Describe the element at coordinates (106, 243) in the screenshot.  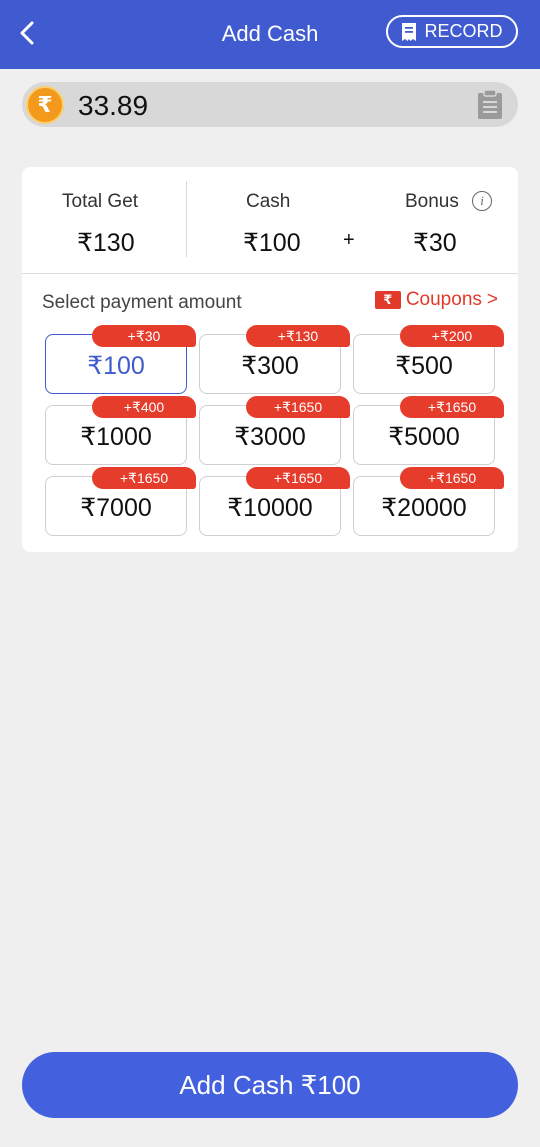
I see `total-get-value: ₹130` at that location.